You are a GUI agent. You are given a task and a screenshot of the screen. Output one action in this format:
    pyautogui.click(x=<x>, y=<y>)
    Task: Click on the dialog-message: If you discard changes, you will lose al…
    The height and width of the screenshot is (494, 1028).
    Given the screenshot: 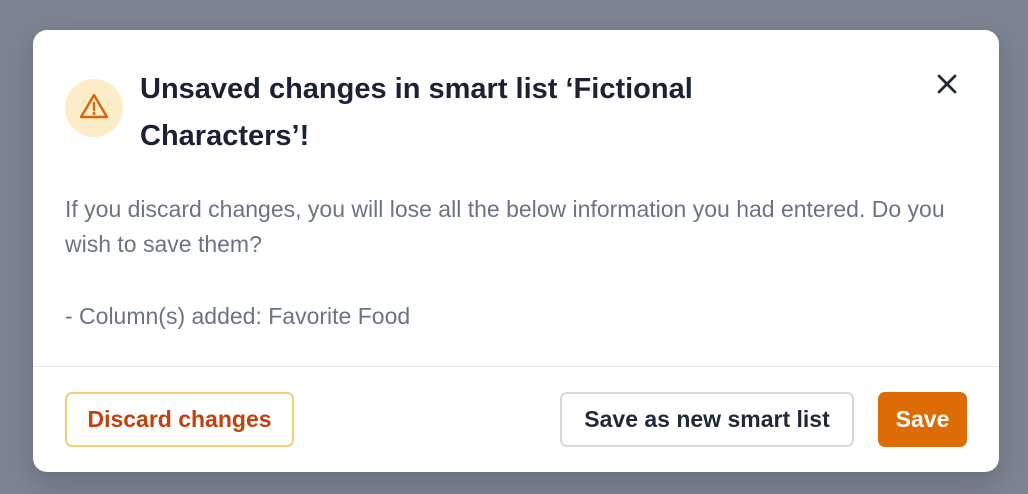 What is the action you would take?
    pyautogui.click(x=505, y=226)
    